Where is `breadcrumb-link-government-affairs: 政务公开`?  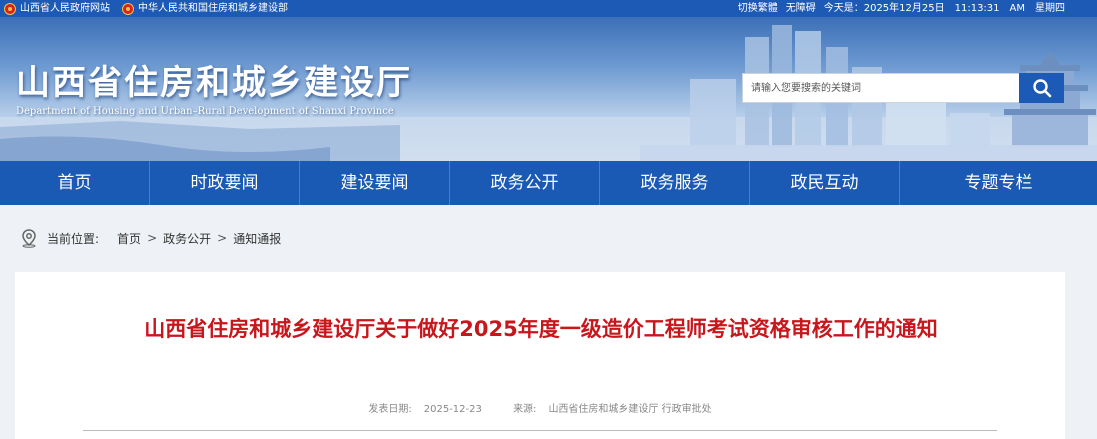
breadcrumb-link-government-affairs: 政务公开 is located at coordinates (187, 238).